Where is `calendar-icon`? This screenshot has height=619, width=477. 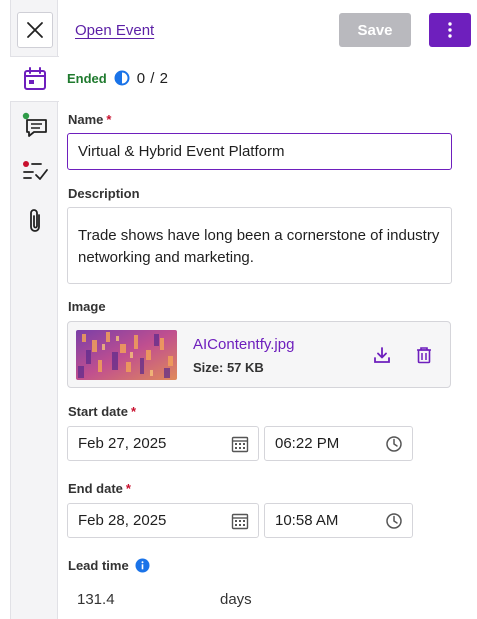 calendar-icon is located at coordinates (35, 78).